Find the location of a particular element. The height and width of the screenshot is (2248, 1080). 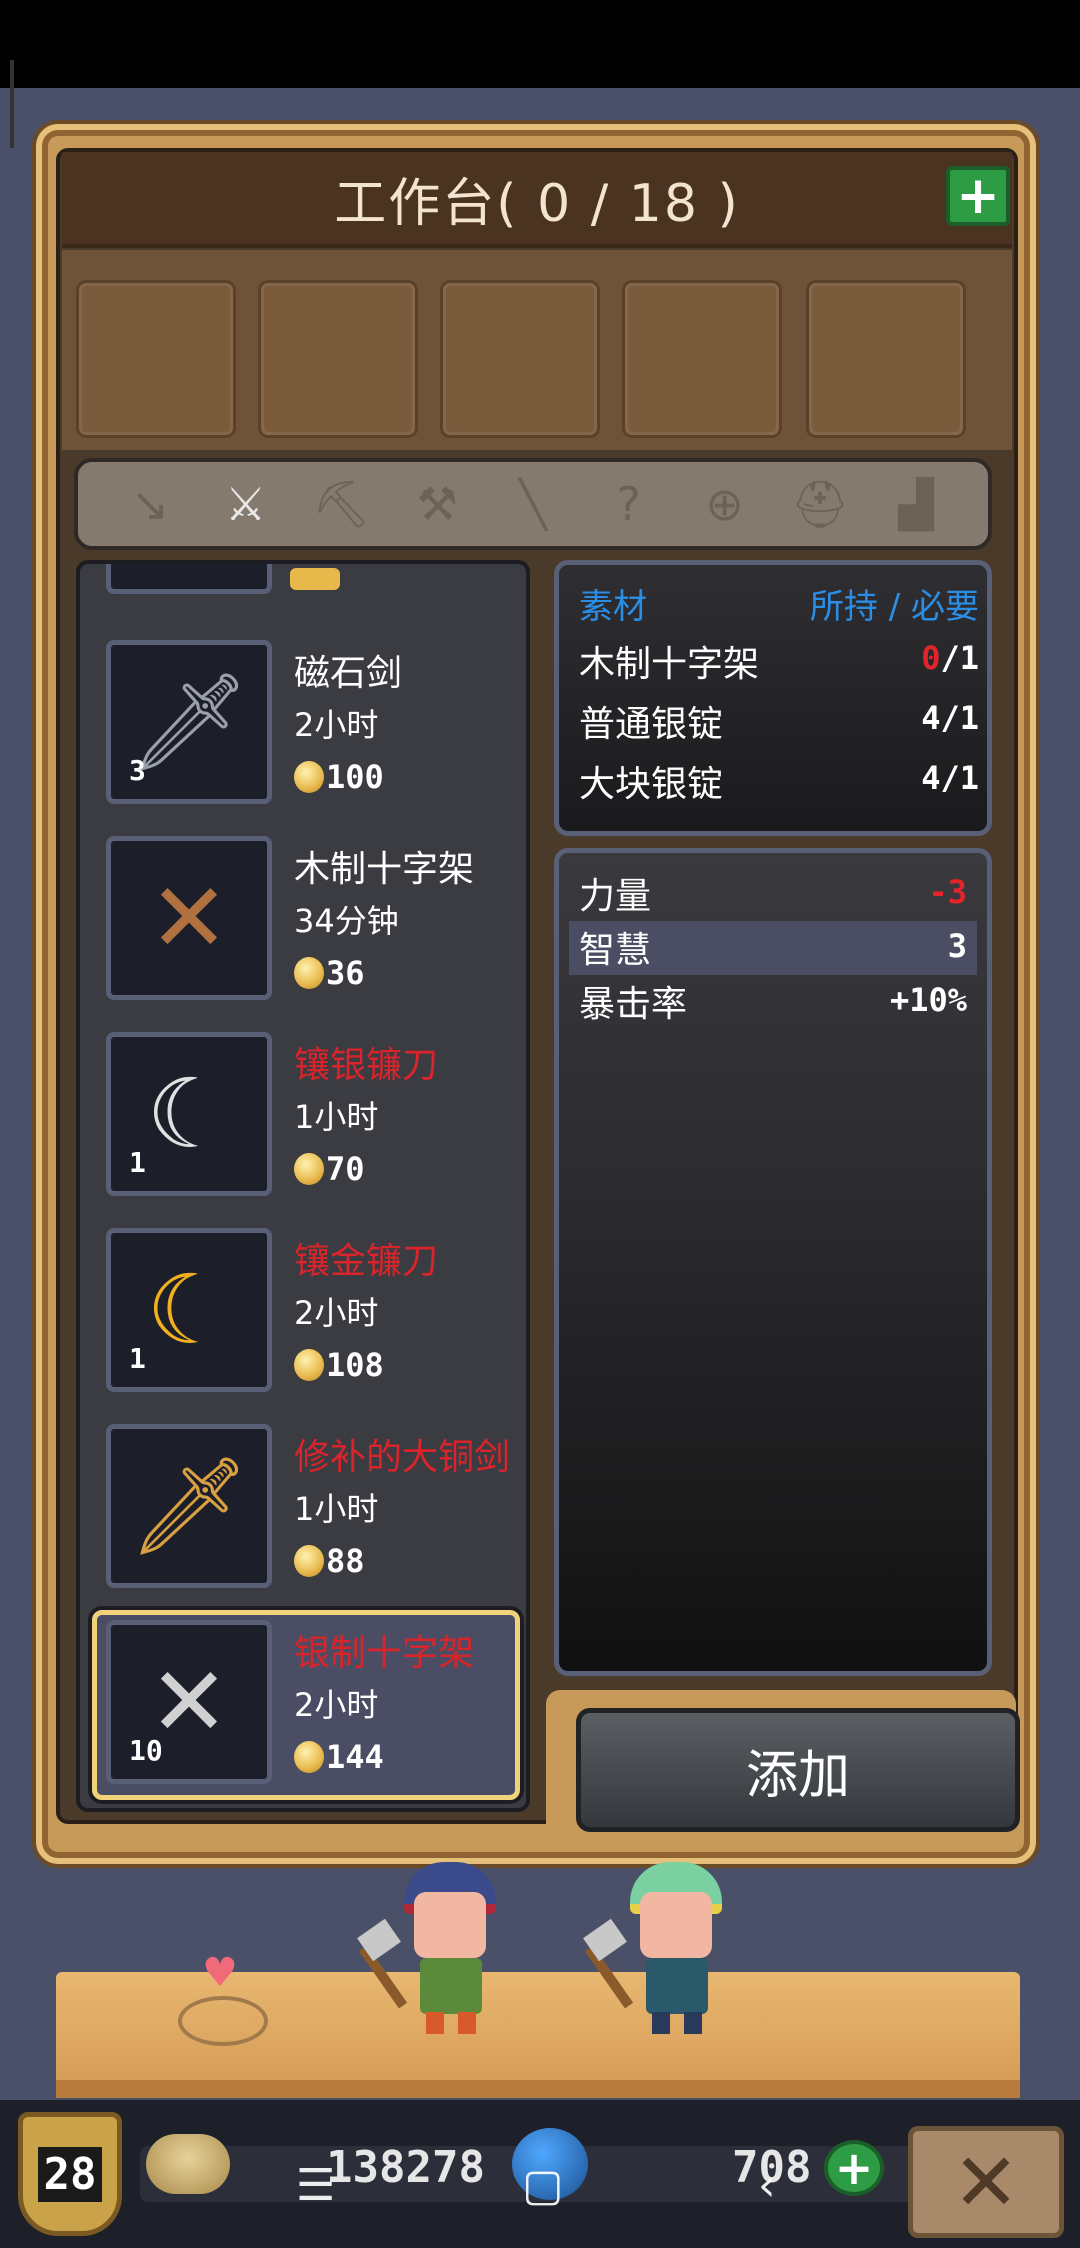

need-qty: /1 is located at coordinates (959, 778).